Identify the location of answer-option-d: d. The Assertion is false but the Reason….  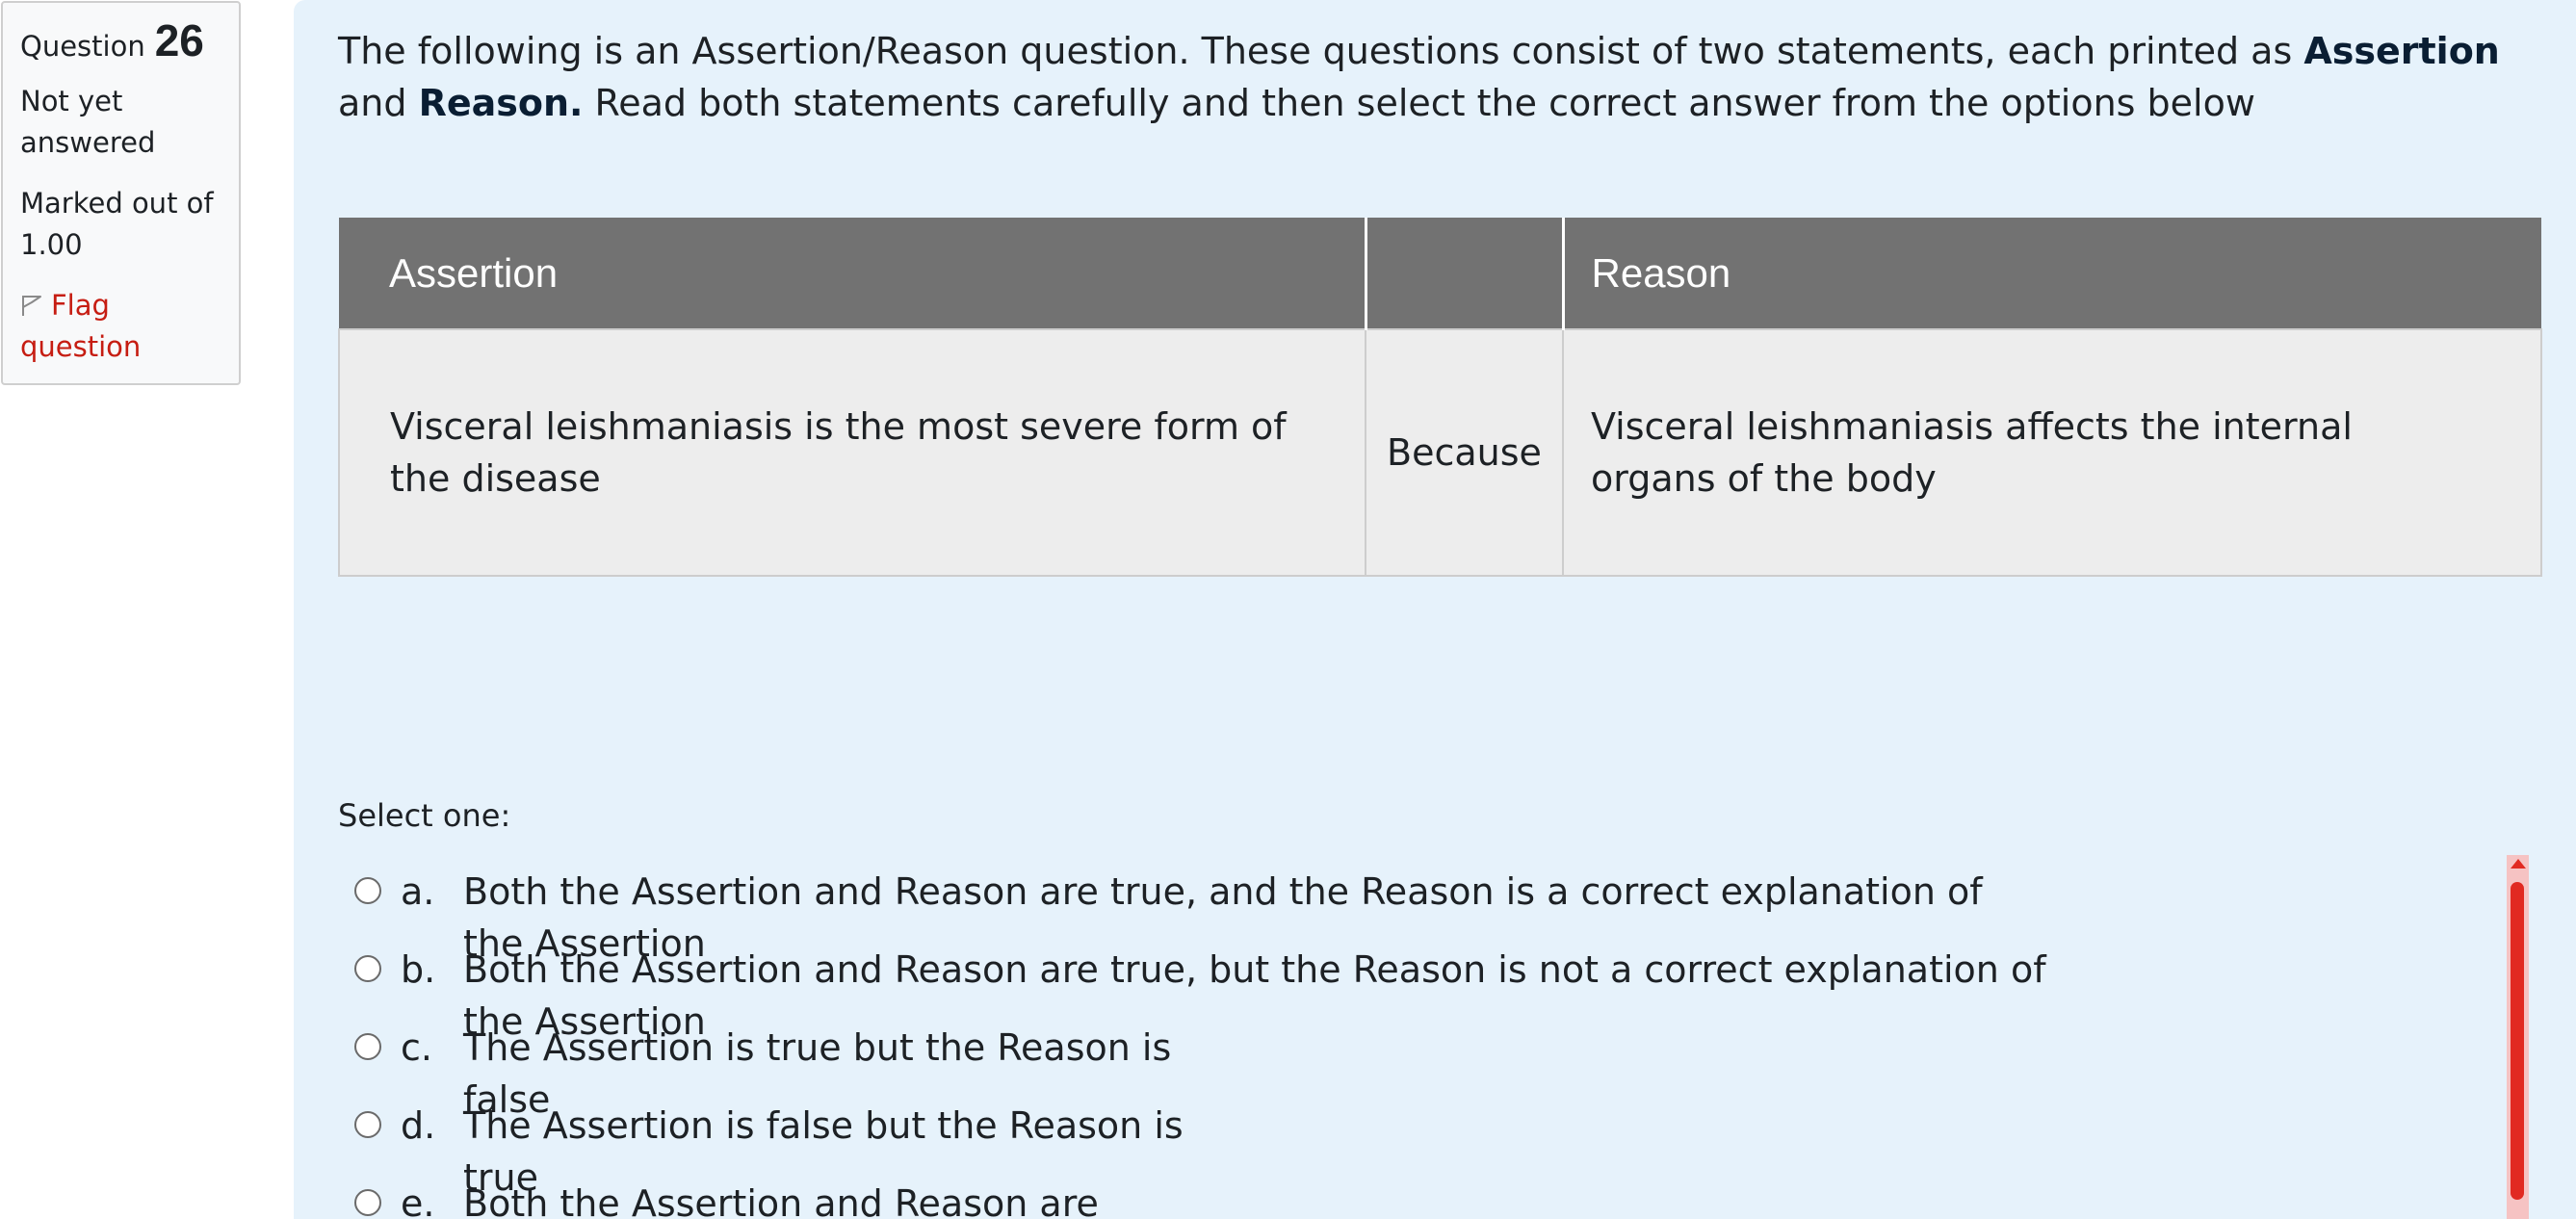
(884, 1149).